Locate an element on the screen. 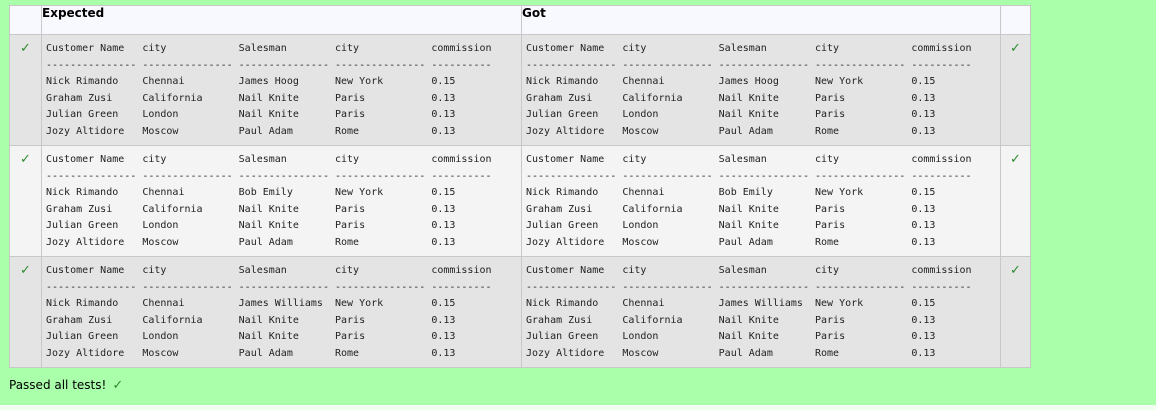  test-summary: Passed all tests! ✓ is located at coordinates (67, 385).